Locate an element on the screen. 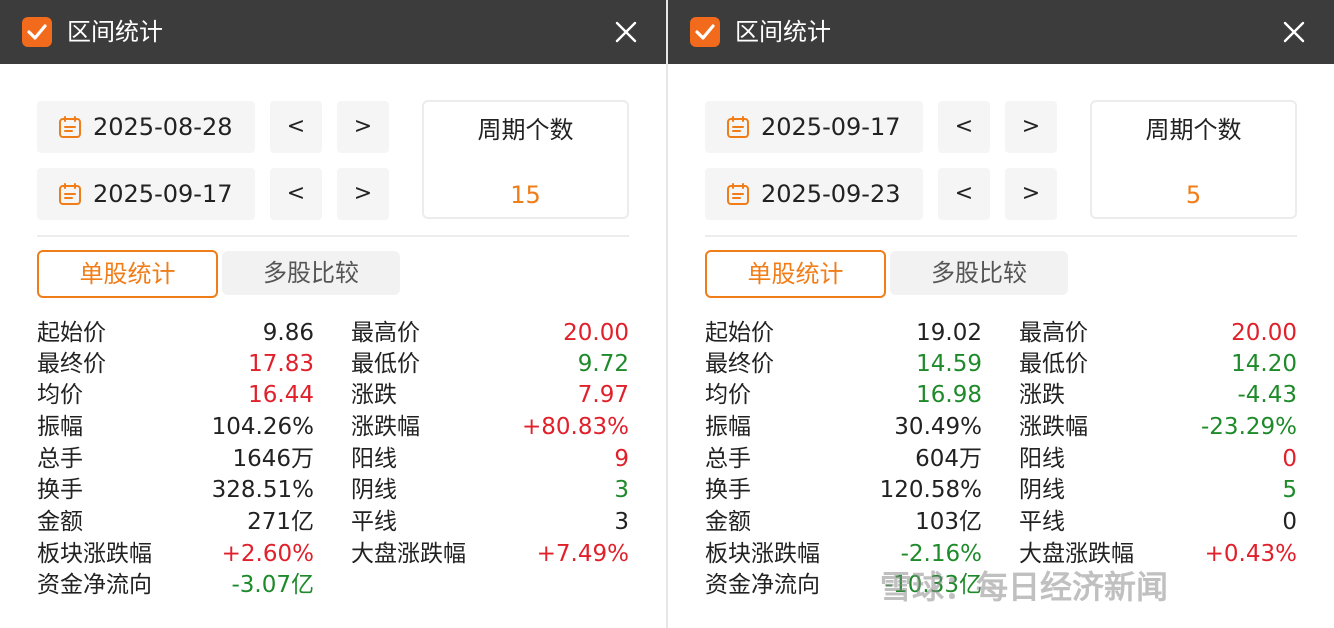 This screenshot has width=1334, height=628. stat-label: 大盘涨跌幅 is located at coordinates (408, 554).